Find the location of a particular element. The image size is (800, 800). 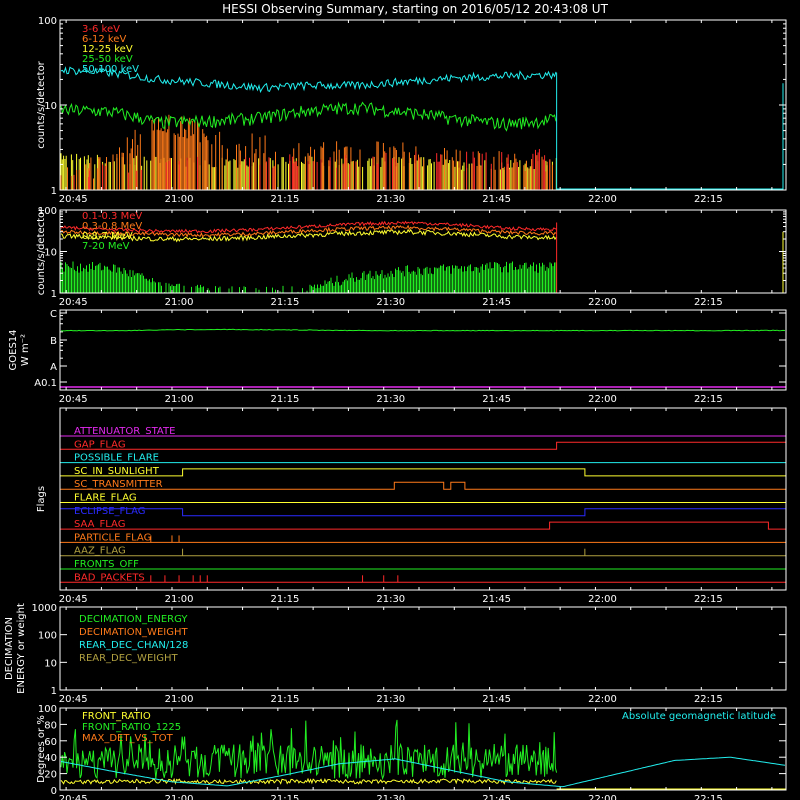

flag-label: SC_TRANSMITTER is located at coordinates (118, 484).